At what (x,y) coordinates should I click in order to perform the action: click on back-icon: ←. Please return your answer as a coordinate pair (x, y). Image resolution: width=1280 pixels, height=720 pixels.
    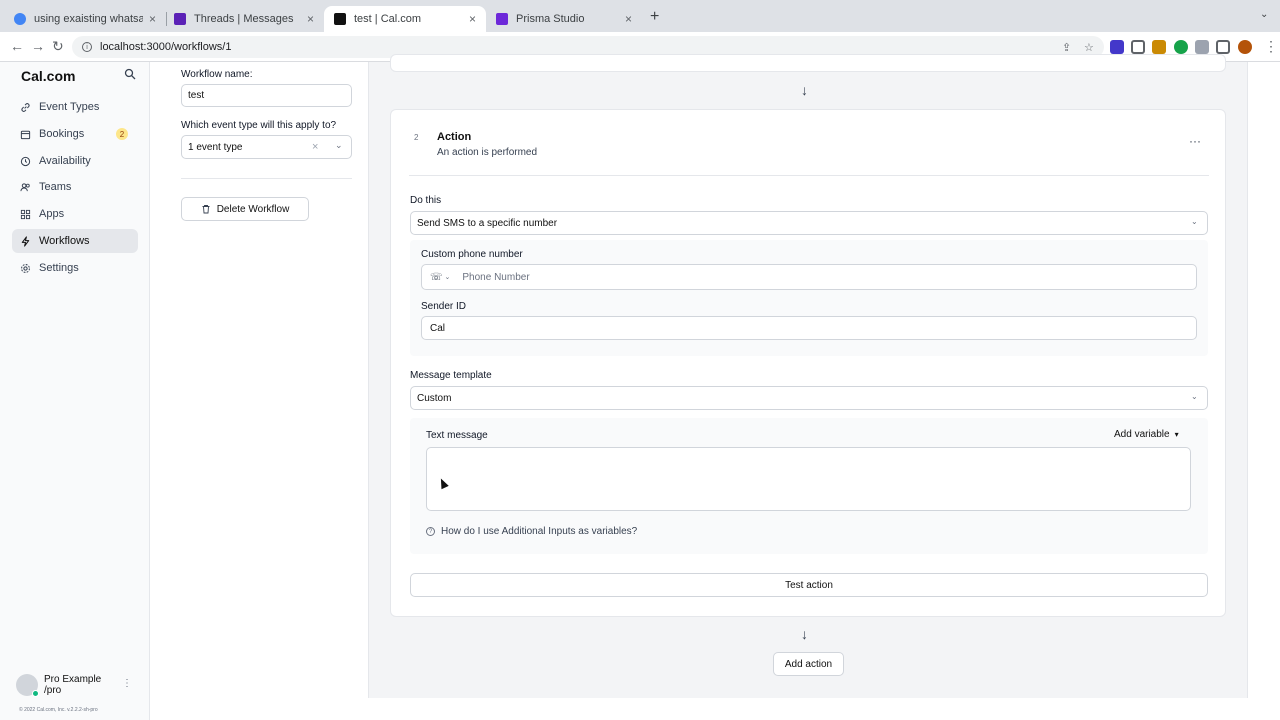
    Looking at the image, I should click on (17, 46).